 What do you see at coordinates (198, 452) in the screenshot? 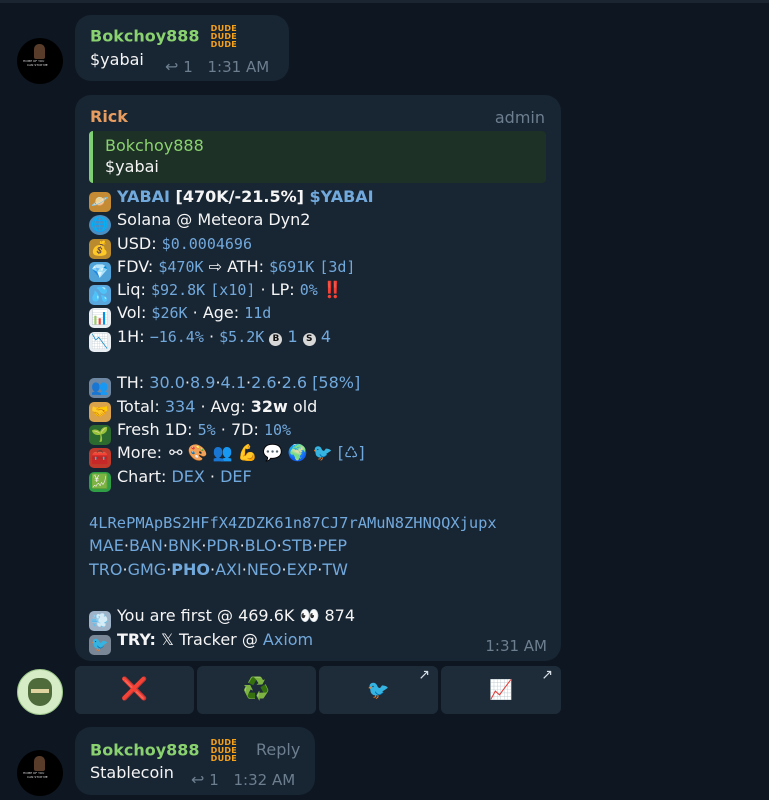
I see `palette-icon: 🎨` at bounding box center [198, 452].